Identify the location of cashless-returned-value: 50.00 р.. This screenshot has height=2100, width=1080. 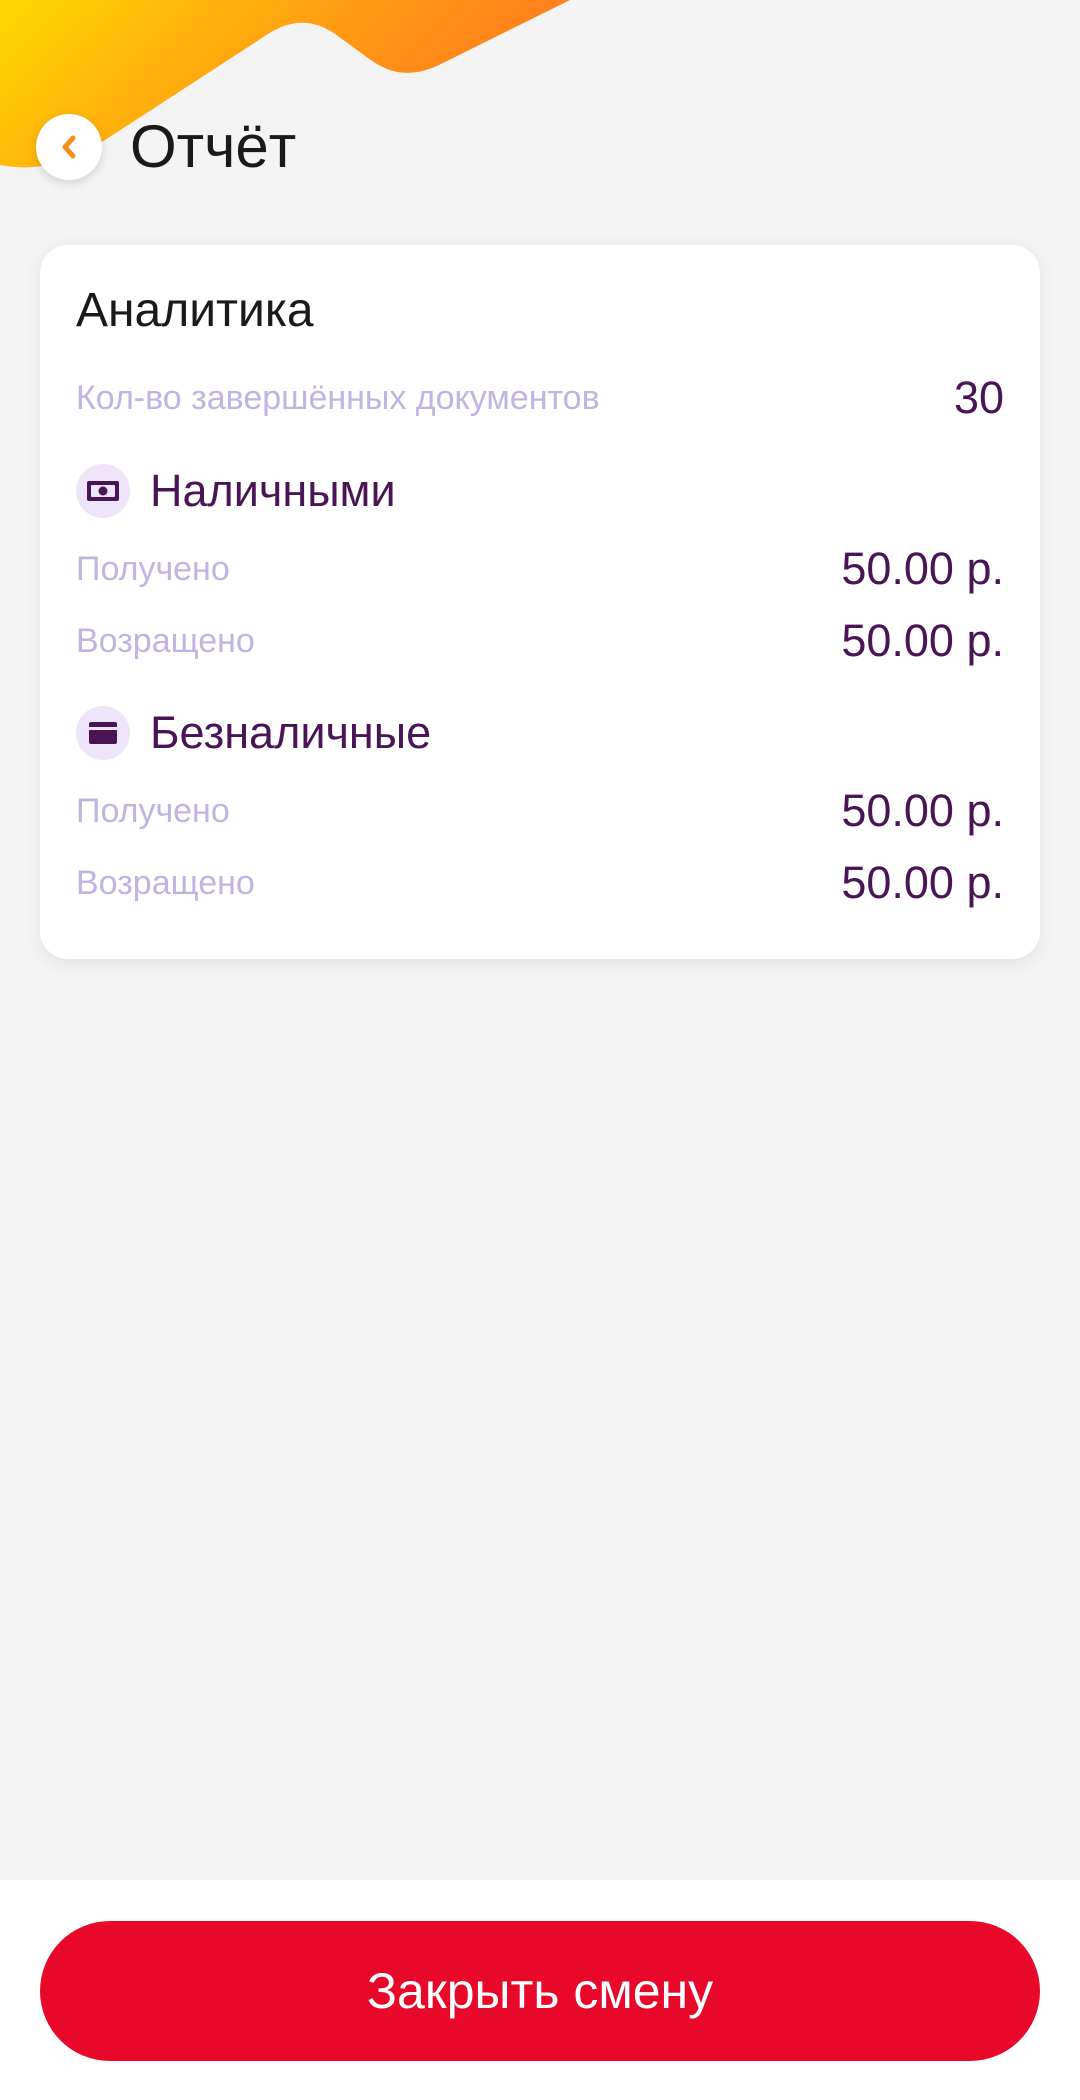
(922, 882).